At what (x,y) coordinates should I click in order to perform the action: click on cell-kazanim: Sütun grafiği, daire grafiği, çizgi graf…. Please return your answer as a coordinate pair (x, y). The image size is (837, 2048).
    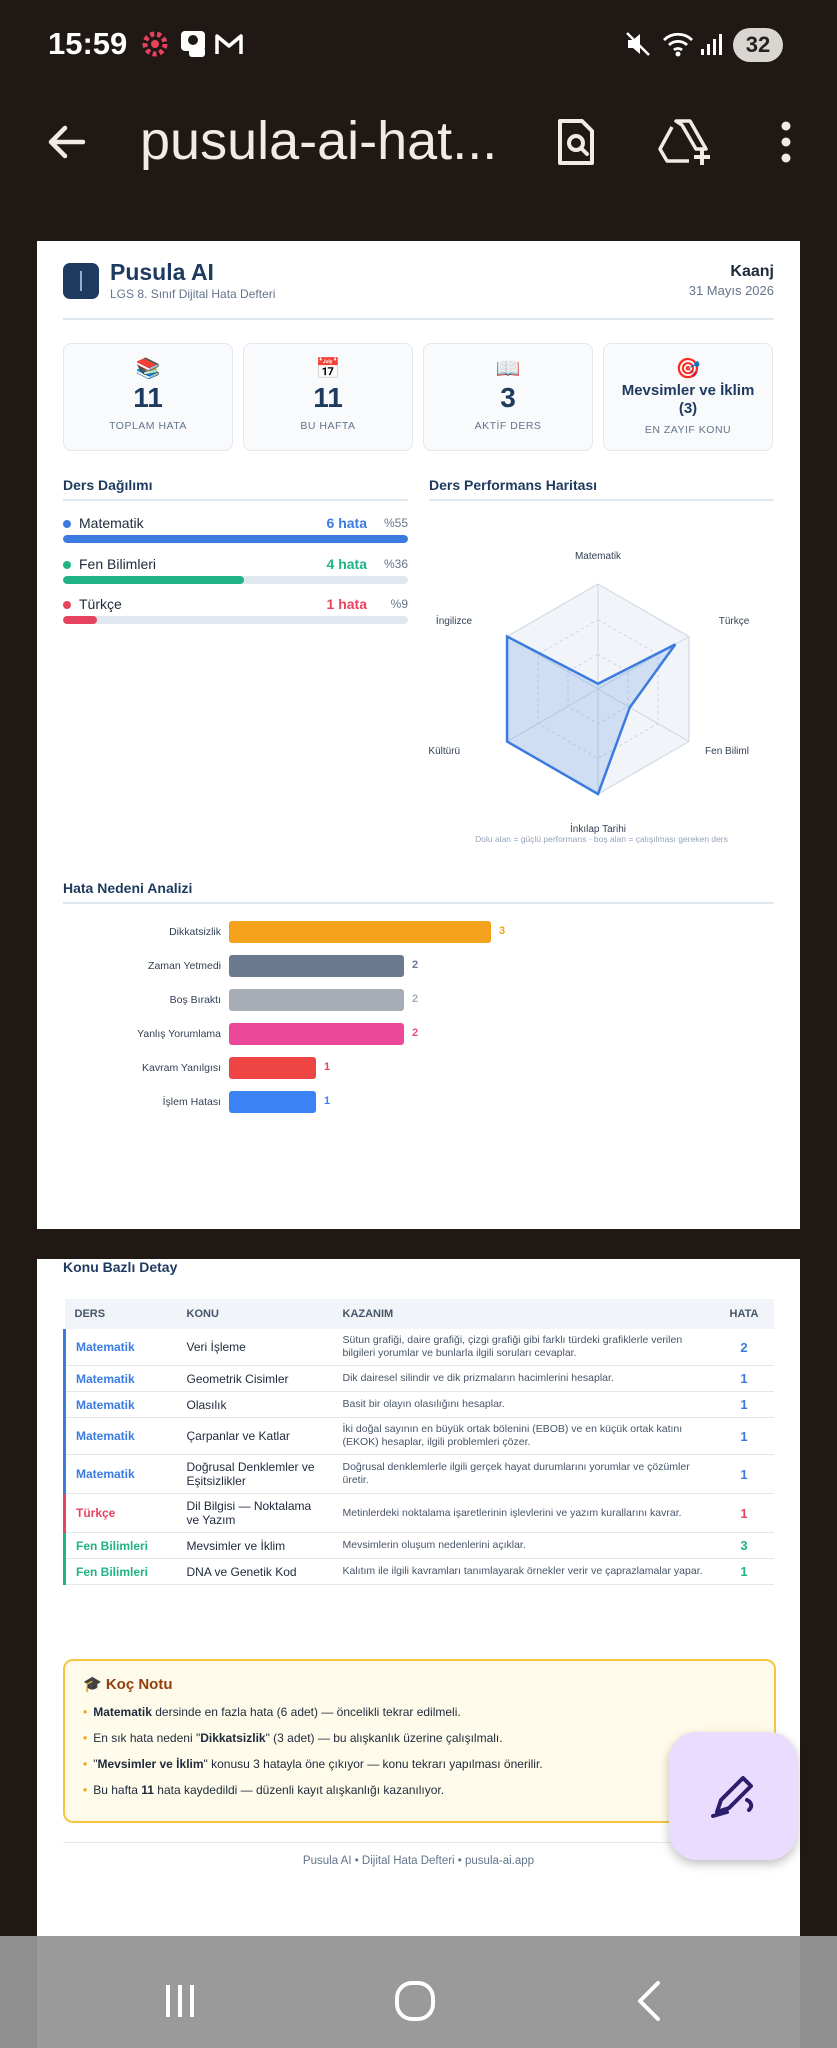
    Looking at the image, I should click on (523, 1347).